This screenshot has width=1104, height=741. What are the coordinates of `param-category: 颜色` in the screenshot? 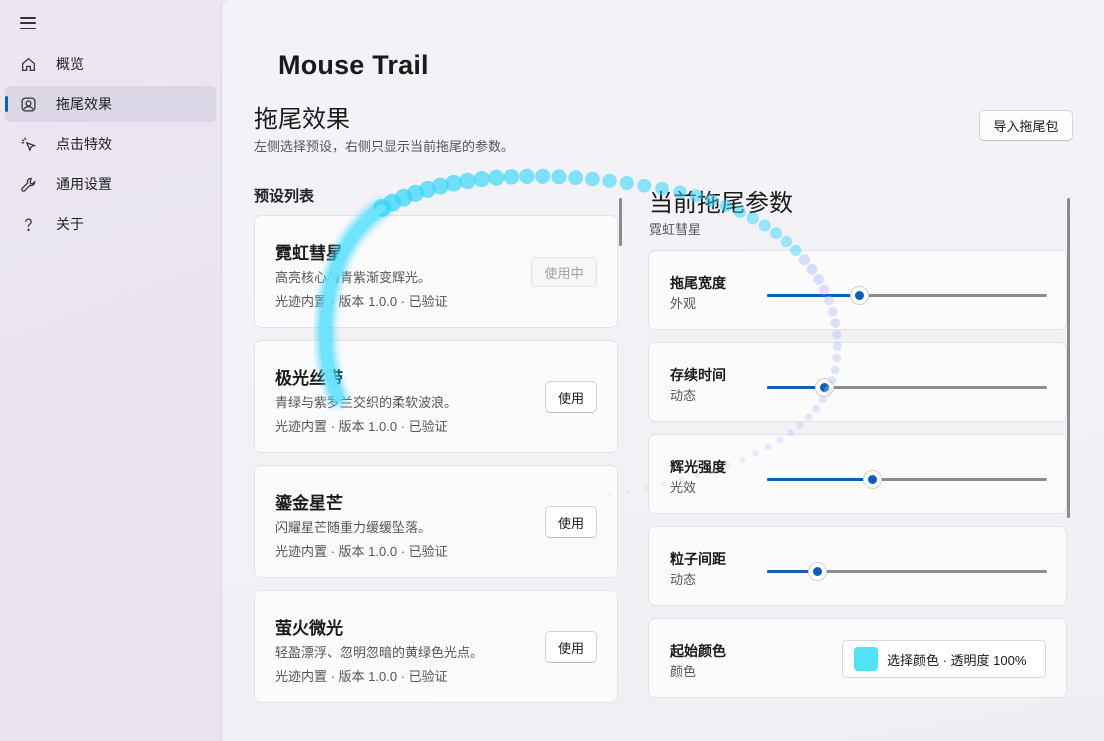 It's located at (683, 671).